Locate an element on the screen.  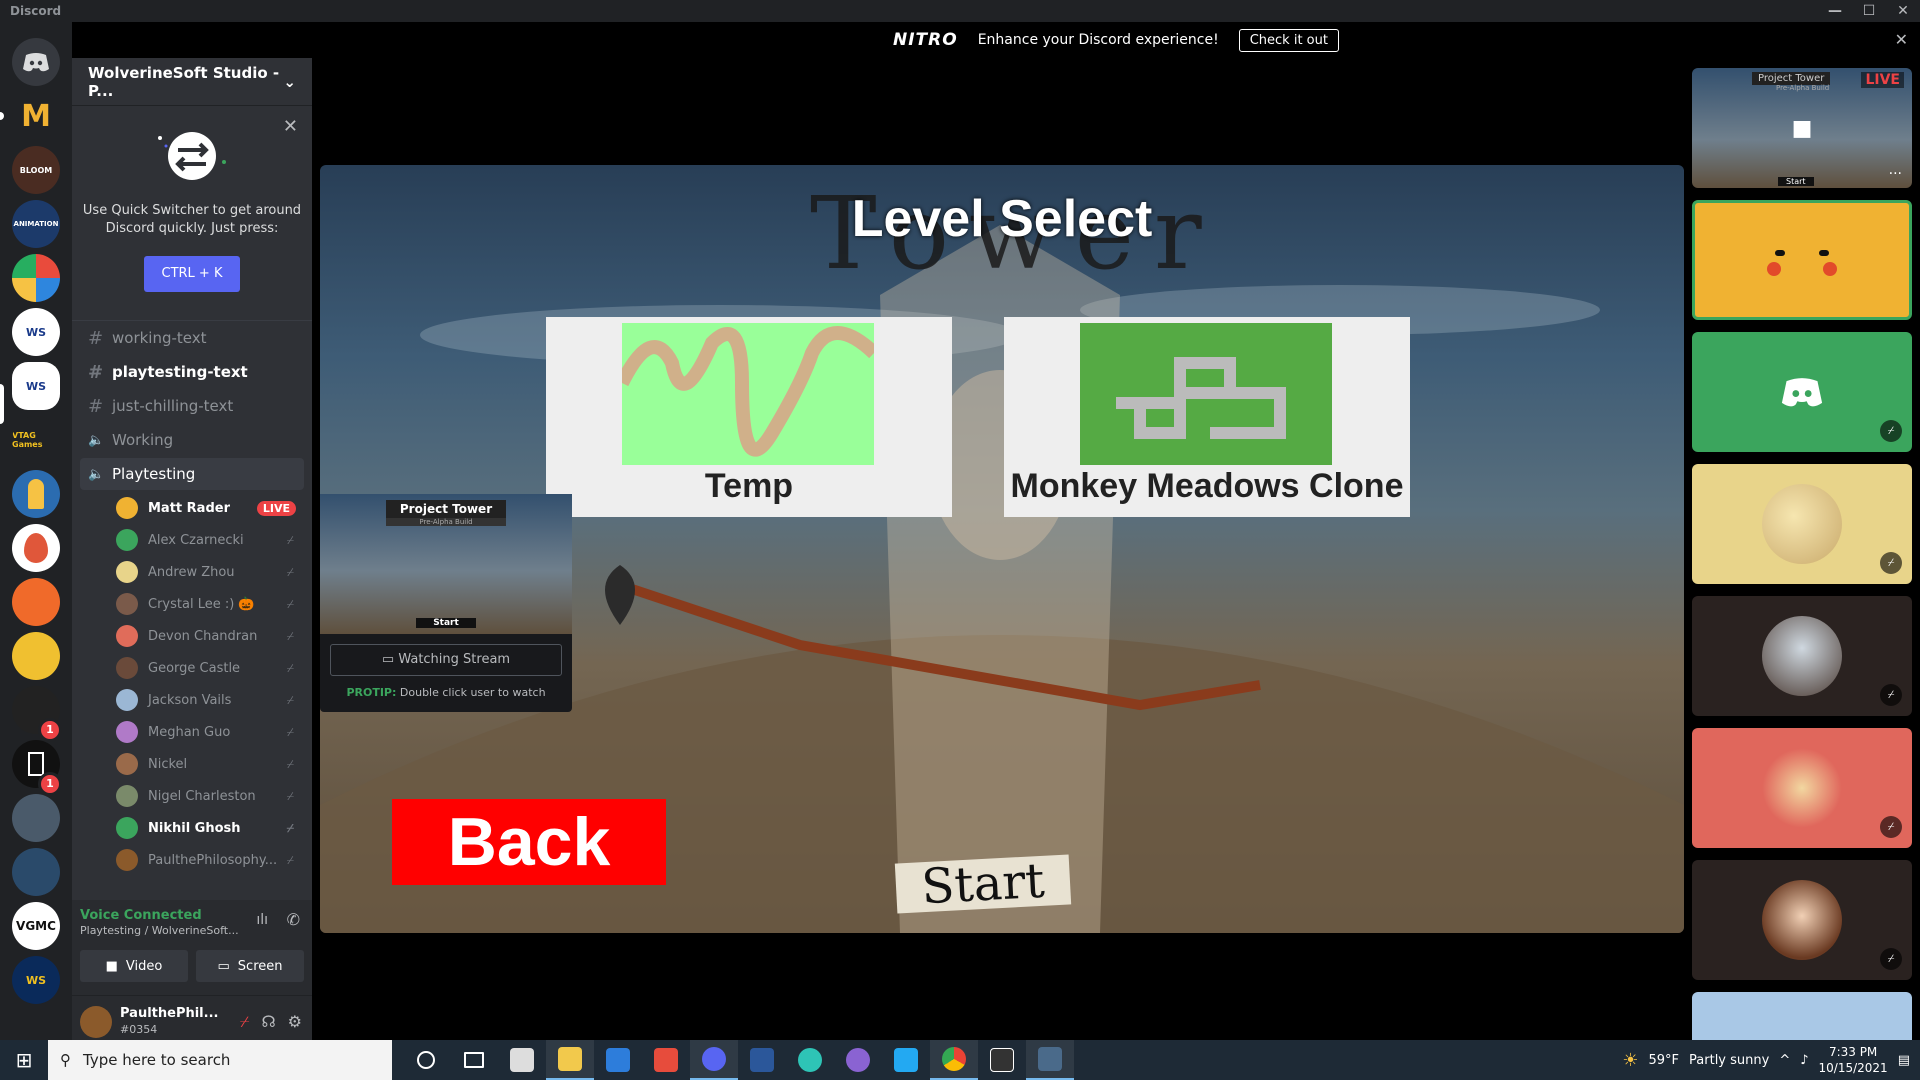
search-icon: ⚲ is located at coordinates (65, 1060).